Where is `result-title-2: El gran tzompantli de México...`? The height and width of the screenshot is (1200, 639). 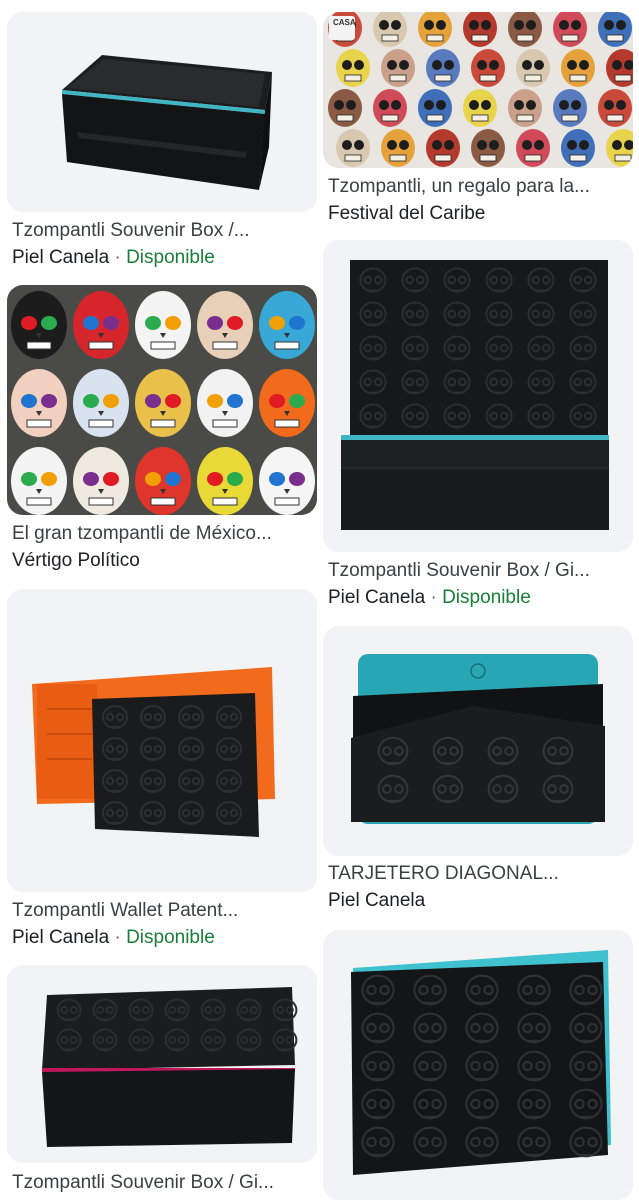
result-title-2: El gran tzompantli de México... is located at coordinates (162, 534).